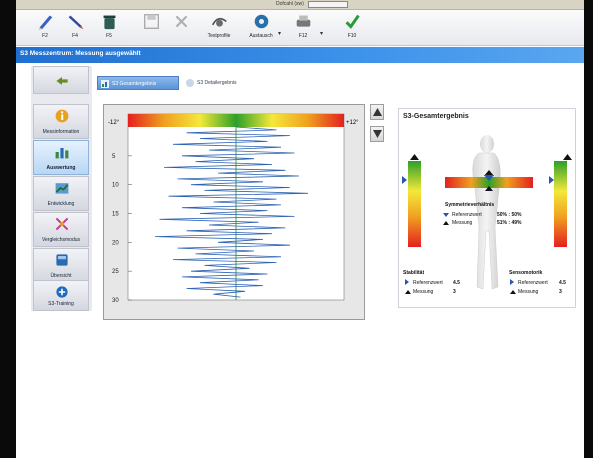 The image size is (593, 458). I want to click on stability-heading: Stabilität, so click(414, 273).